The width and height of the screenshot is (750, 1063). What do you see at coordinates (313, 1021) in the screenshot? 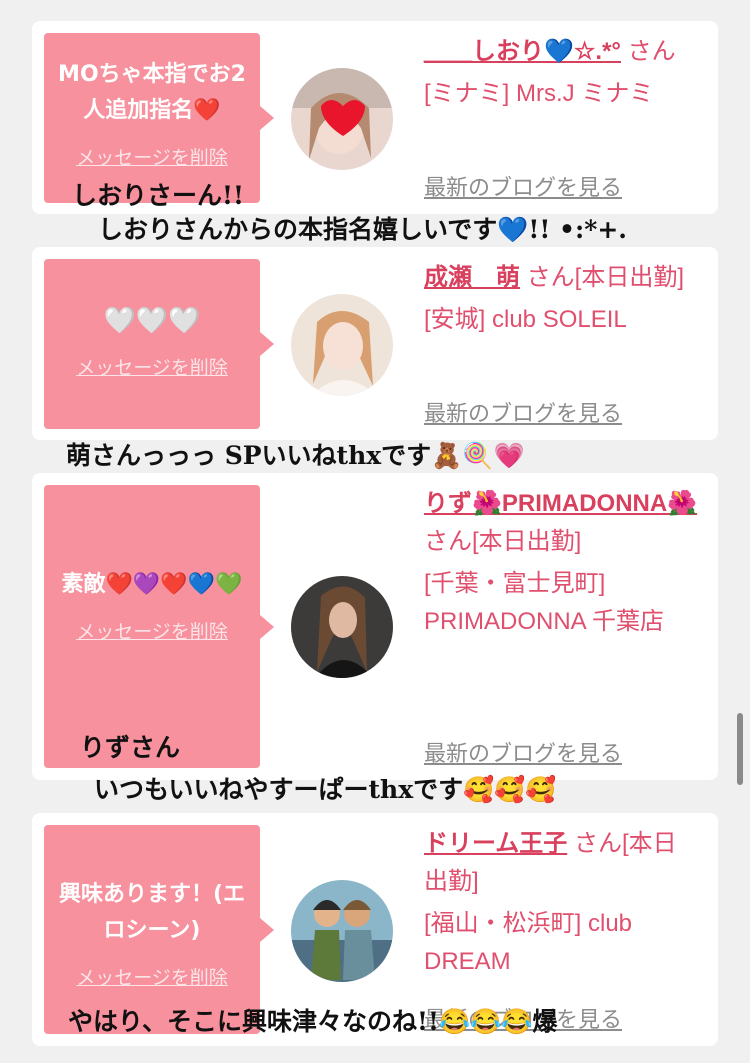
I see `overlay-caption-6: やはり、そこに興味津々なのね!!😂😂😂爆` at bounding box center [313, 1021].